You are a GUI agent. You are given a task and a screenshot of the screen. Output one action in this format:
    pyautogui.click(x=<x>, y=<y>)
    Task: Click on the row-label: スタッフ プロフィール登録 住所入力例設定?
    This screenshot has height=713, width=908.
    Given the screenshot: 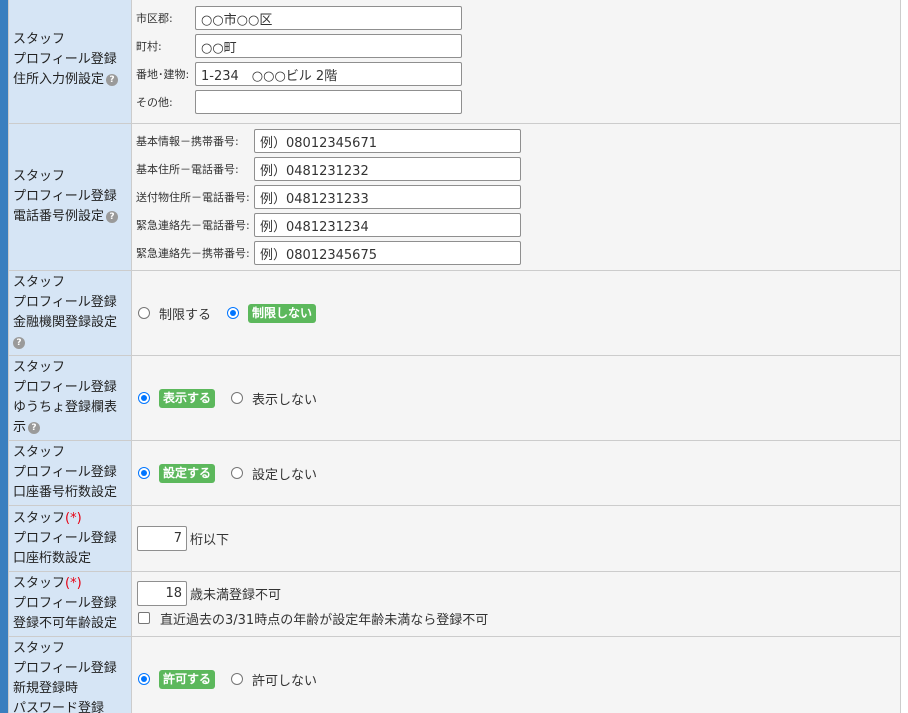 What is the action you would take?
    pyautogui.click(x=70, y=62)
    